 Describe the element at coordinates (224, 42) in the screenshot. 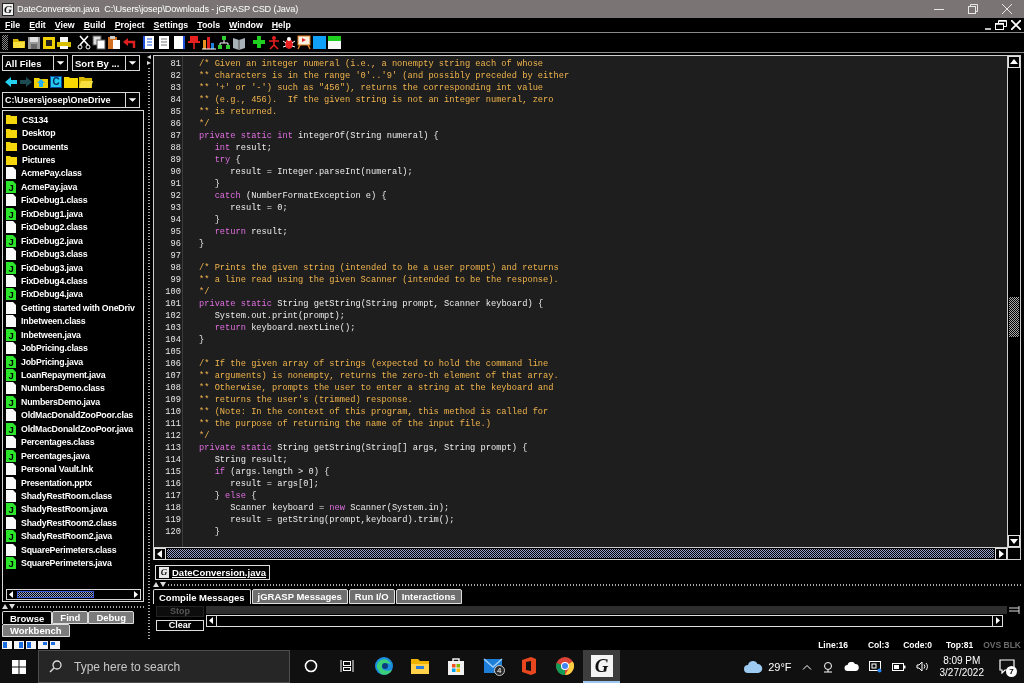

I see `tree-icon` at that location.